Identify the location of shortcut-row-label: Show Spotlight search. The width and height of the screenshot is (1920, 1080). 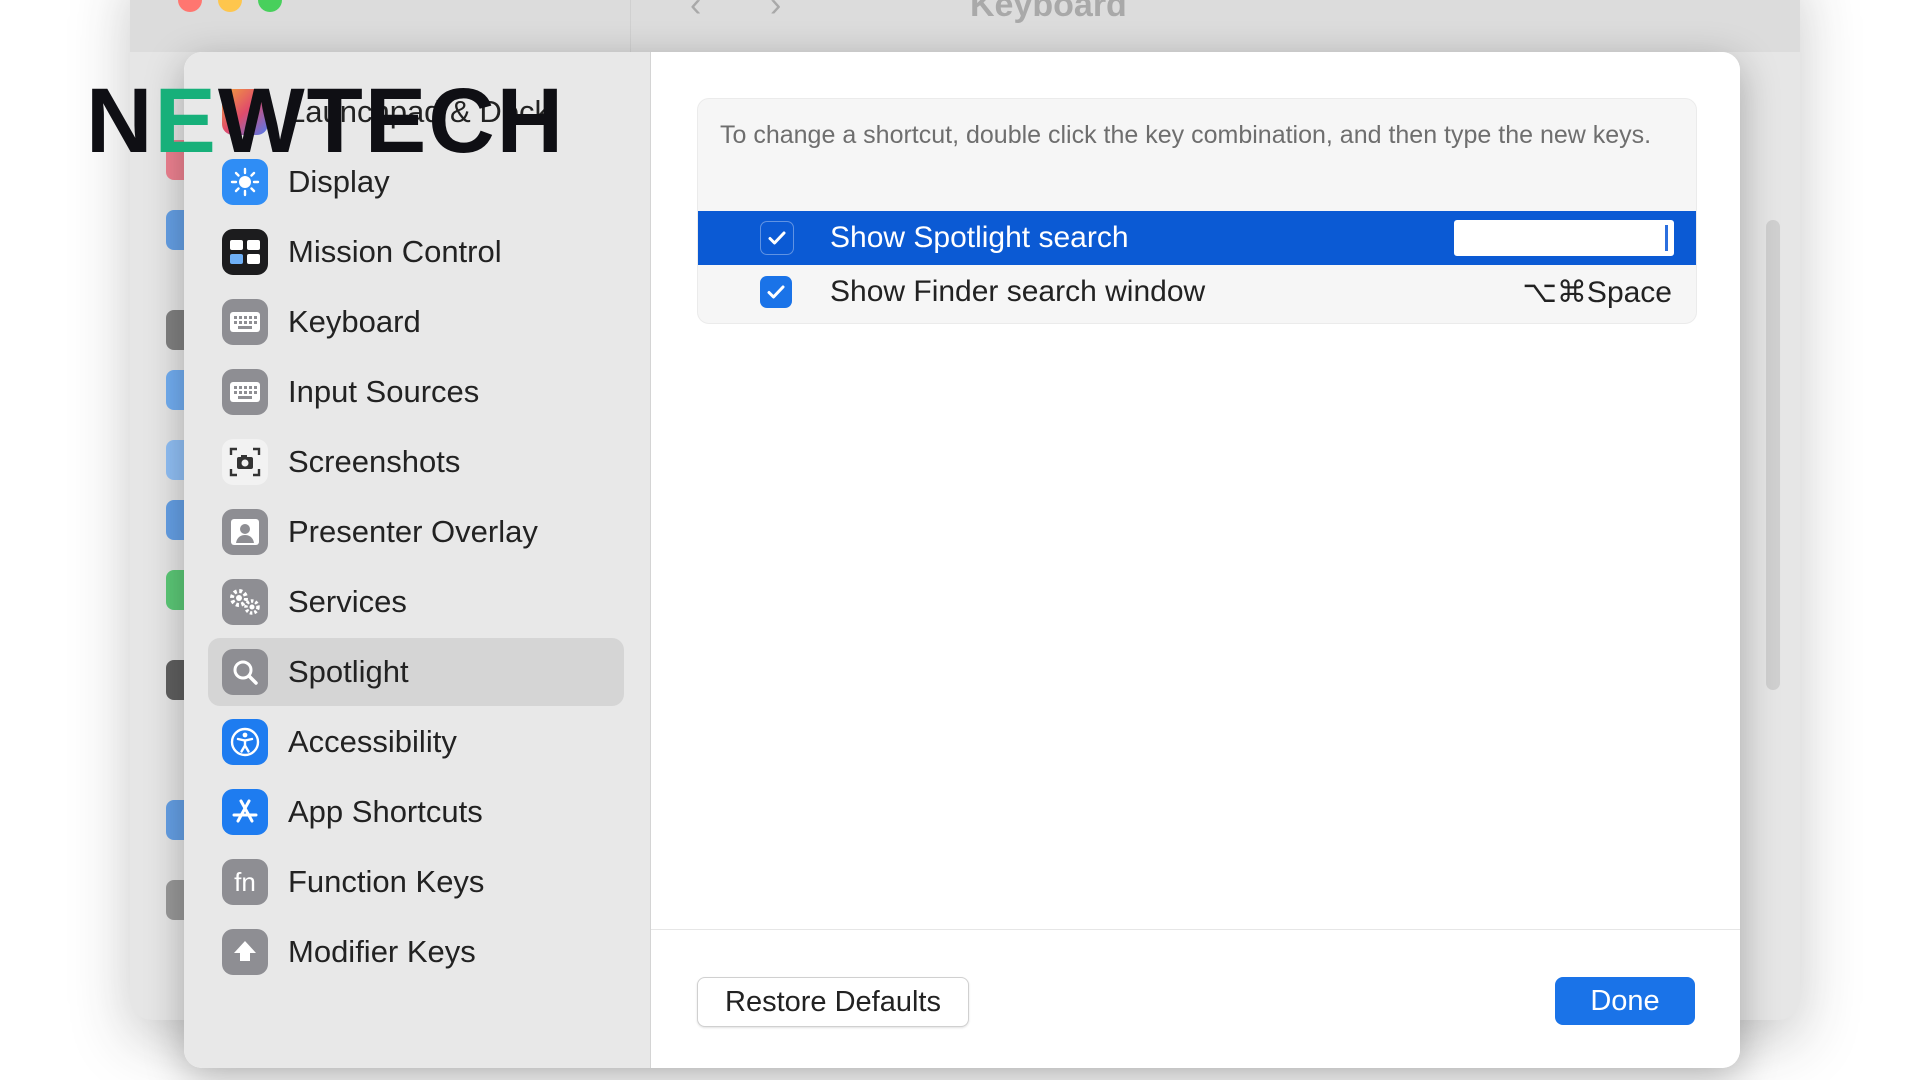
(979, 237).